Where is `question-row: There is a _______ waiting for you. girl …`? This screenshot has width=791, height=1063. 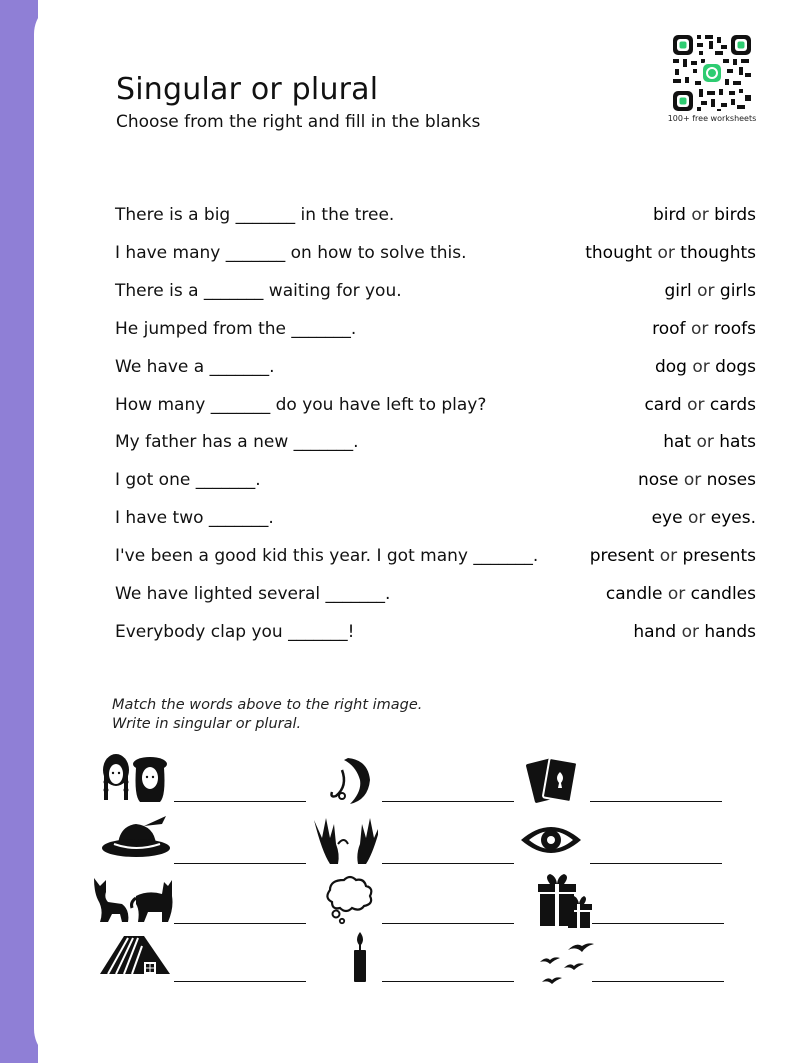 question-row: There is a _______ waiting for you. girl … is located at coordinates (395, 294).